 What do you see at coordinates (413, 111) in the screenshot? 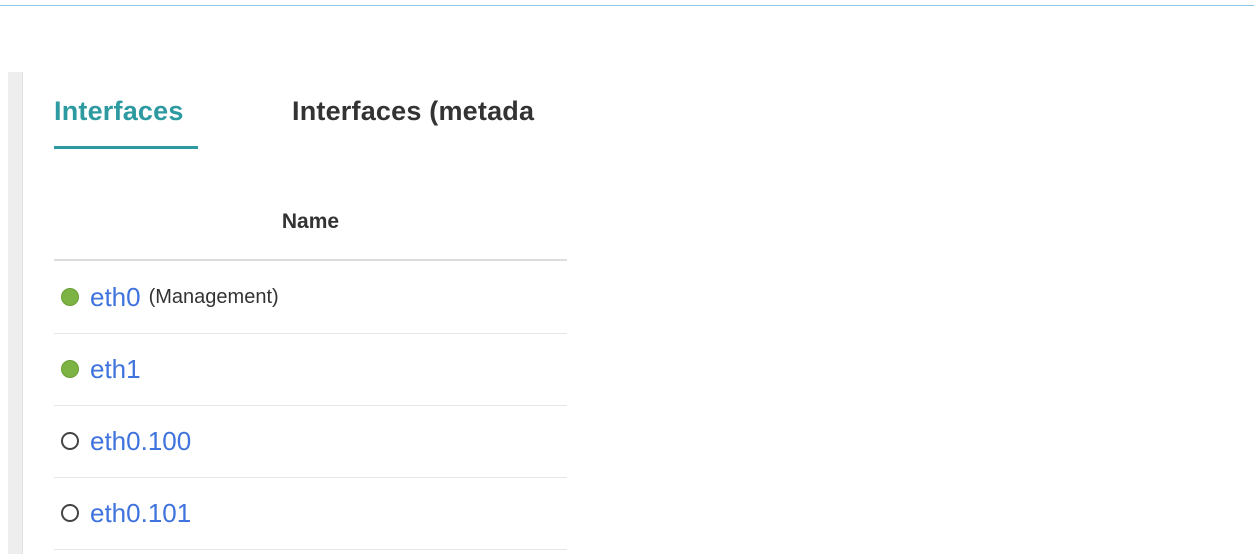
I see `tab-interfaces-metadata: Interfaces (metada` at bounding box center [413, 111].